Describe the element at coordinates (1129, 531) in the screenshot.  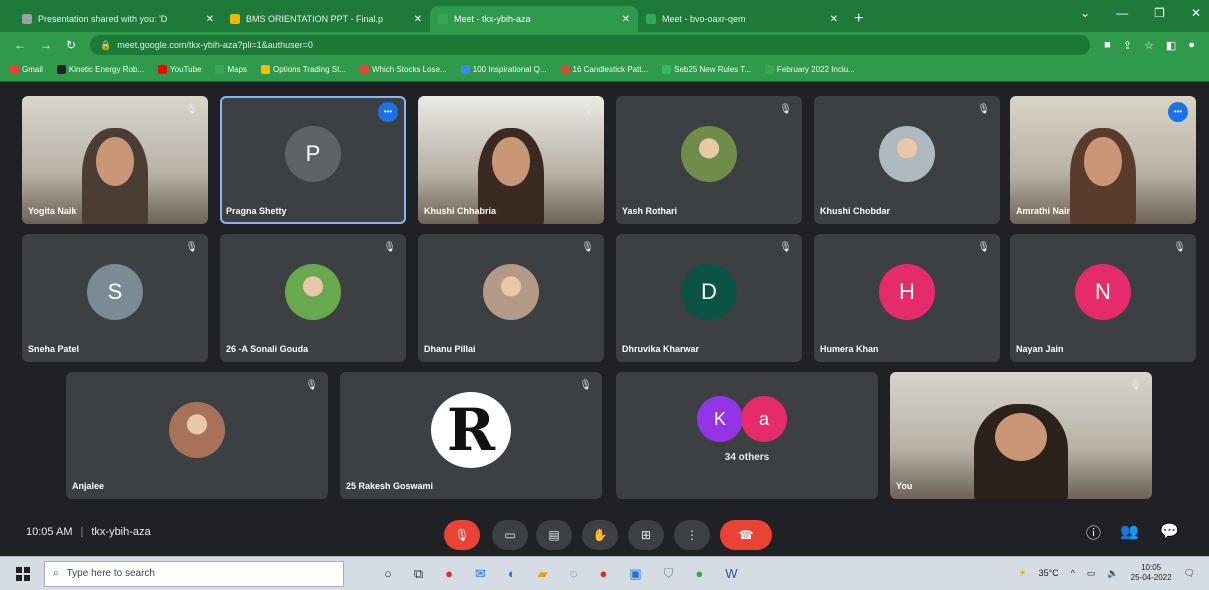
I see `people-icon: 👥` at that location.